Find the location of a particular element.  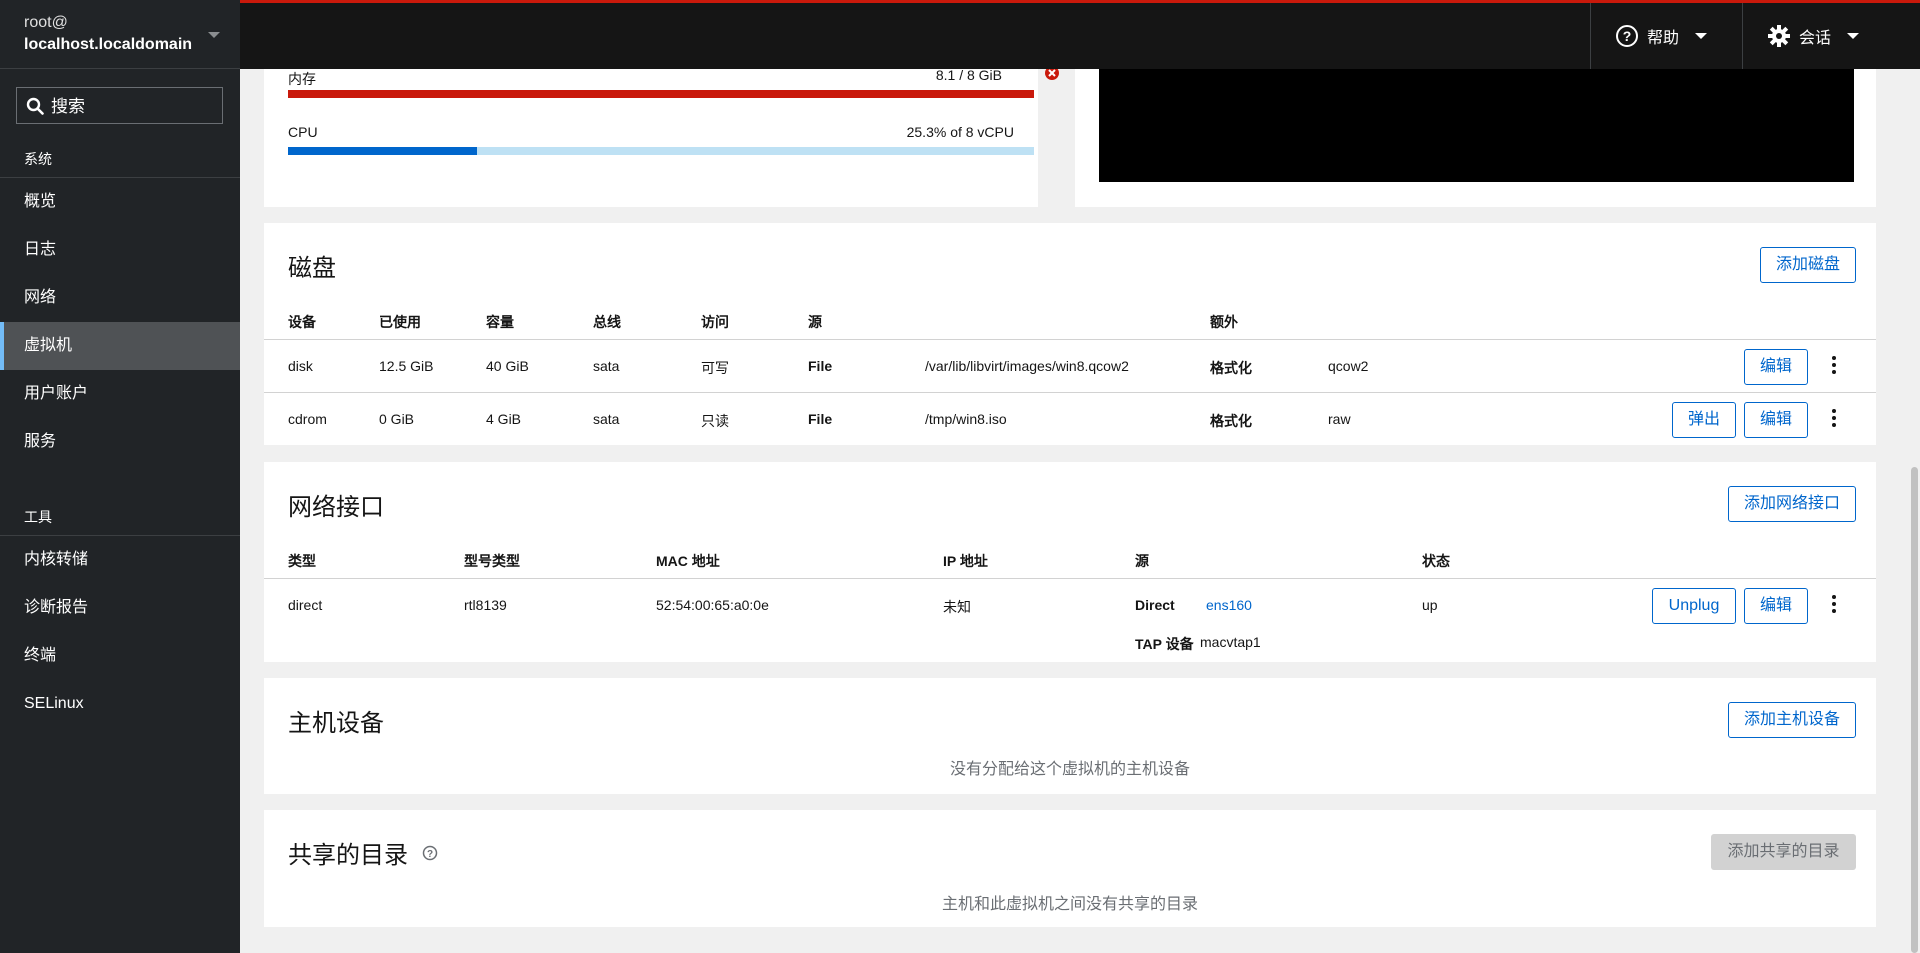

disk-source-path: /tmp/win8.iso is located at coordinates (966, 419).